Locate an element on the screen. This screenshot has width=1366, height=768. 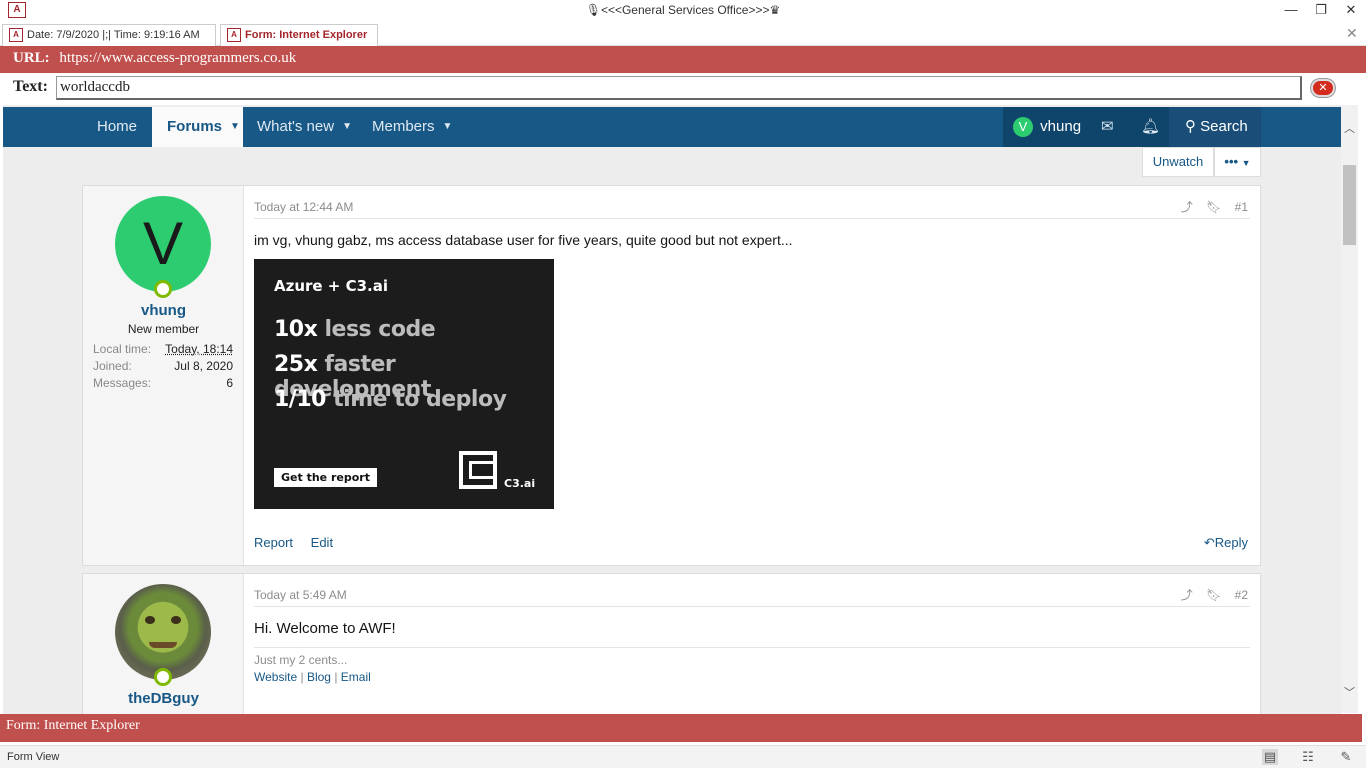
ad-text: less code is located at coordinates (380, 329).